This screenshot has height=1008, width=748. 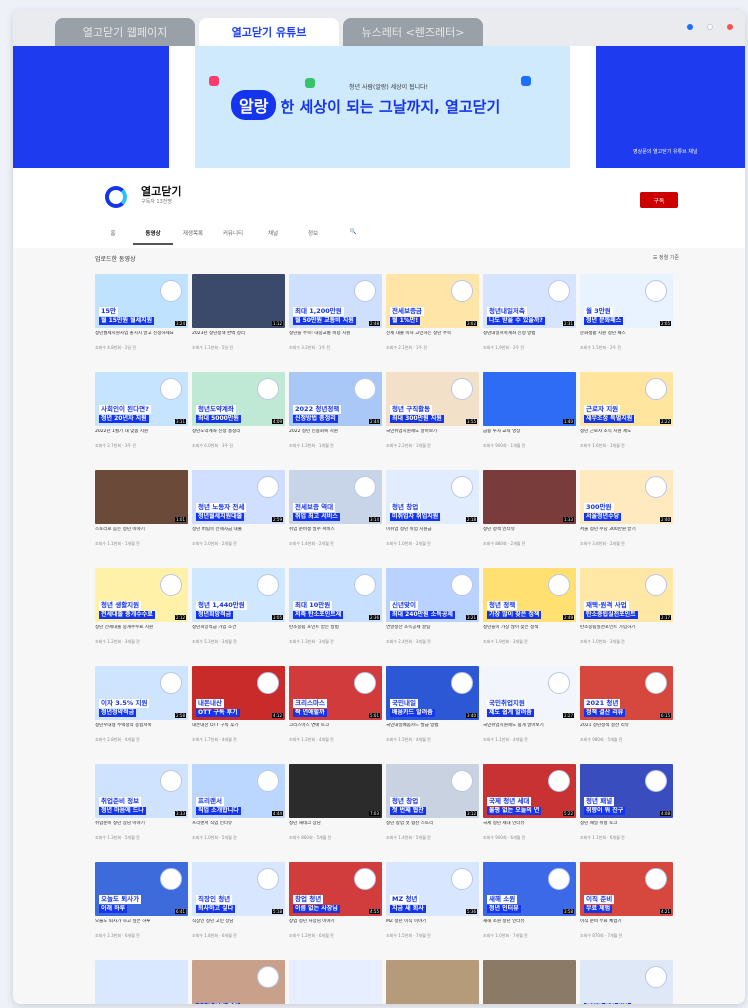 What do you see at coordinates (335, 925) in the screenshot?
I see `video-title: 창업 청년 사장님 이야기` at bounding box center [335, 925].